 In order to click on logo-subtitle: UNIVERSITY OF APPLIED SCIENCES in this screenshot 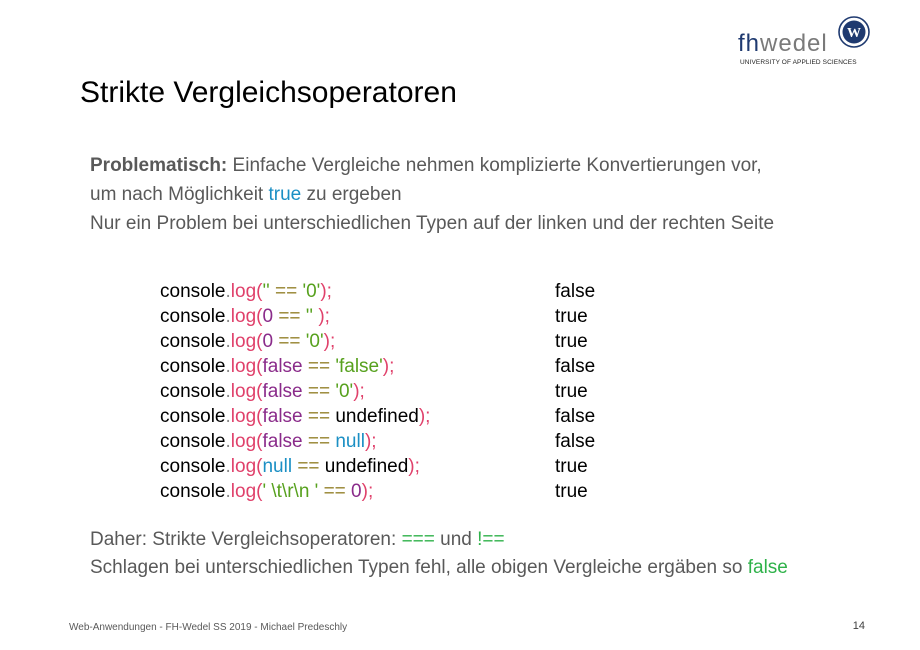, I will do `click(798, 62)`.